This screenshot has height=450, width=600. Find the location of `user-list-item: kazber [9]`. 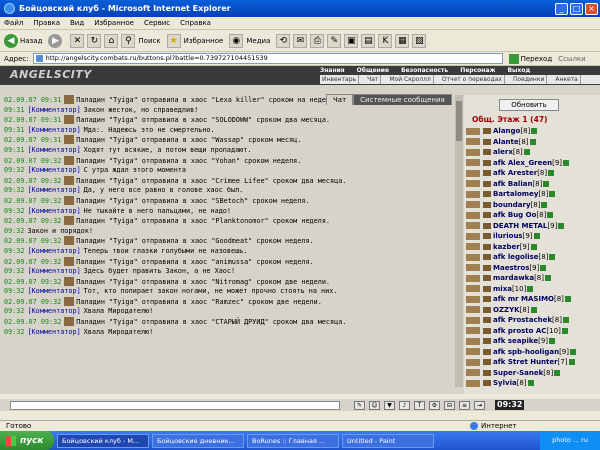

user-list-item: kazber [9] is located at coordinates (532, 247).